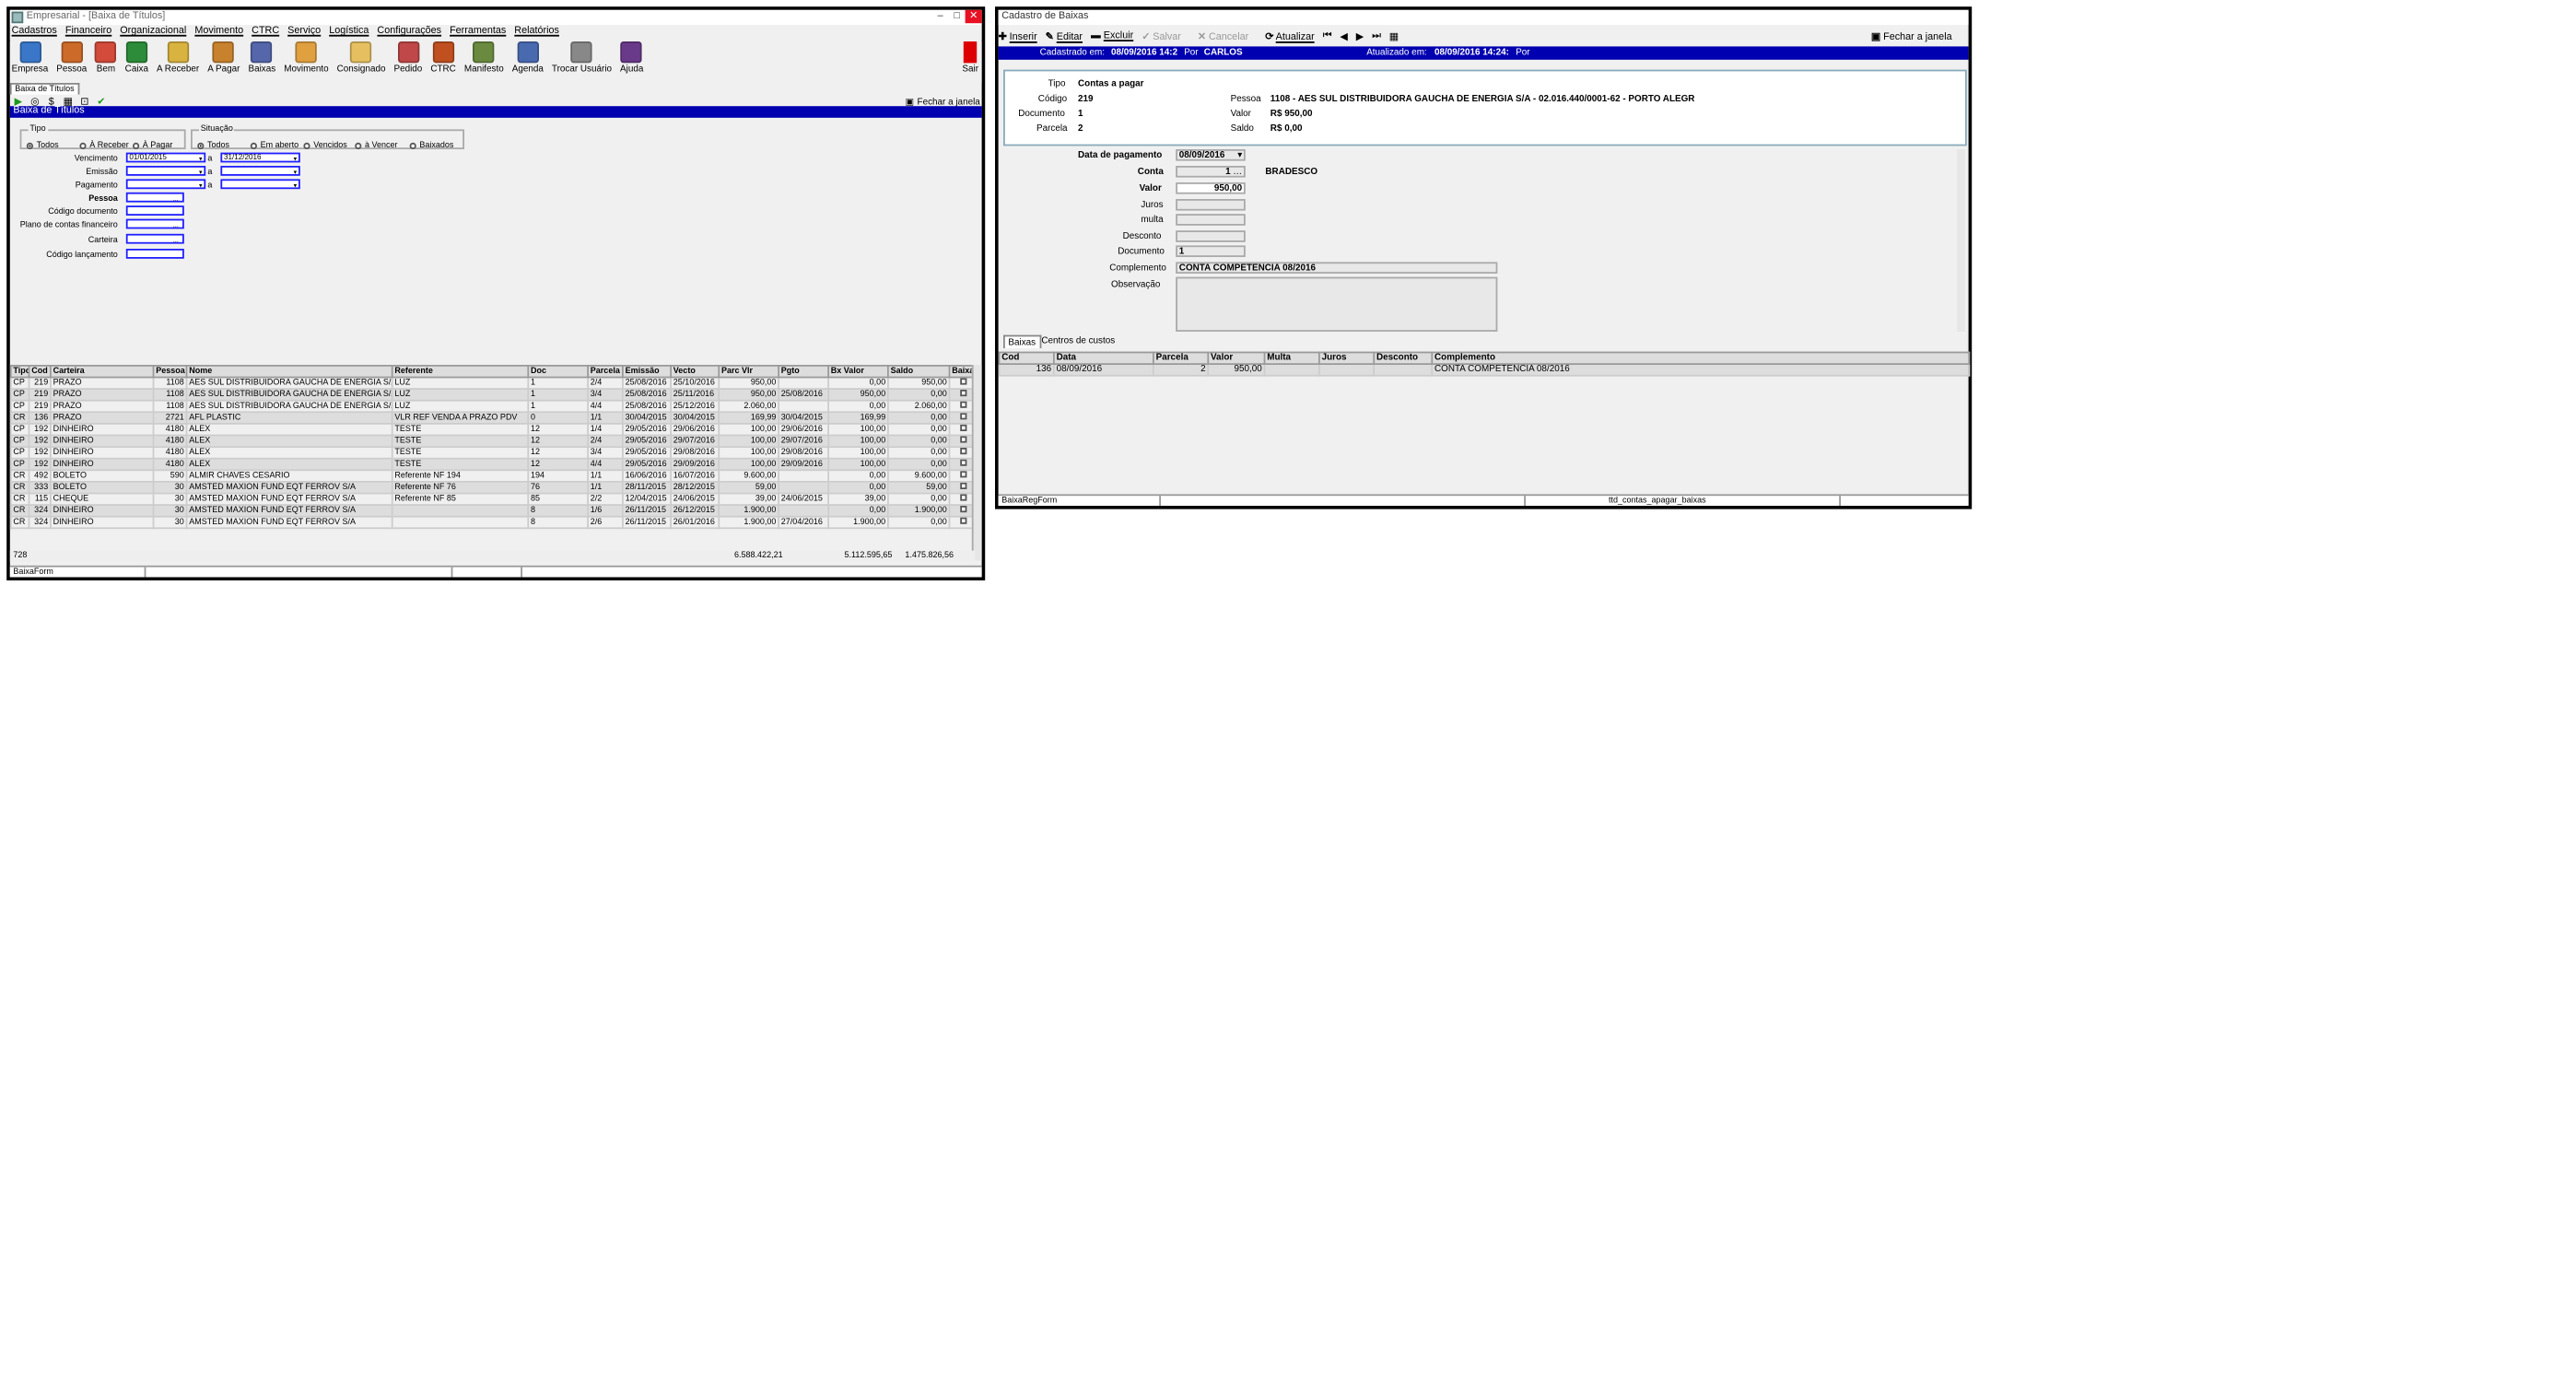 This screenshot has height=1393, width=2576. I want to click on cancelar-button: ✕ Cancelar, so click(1227, 36).